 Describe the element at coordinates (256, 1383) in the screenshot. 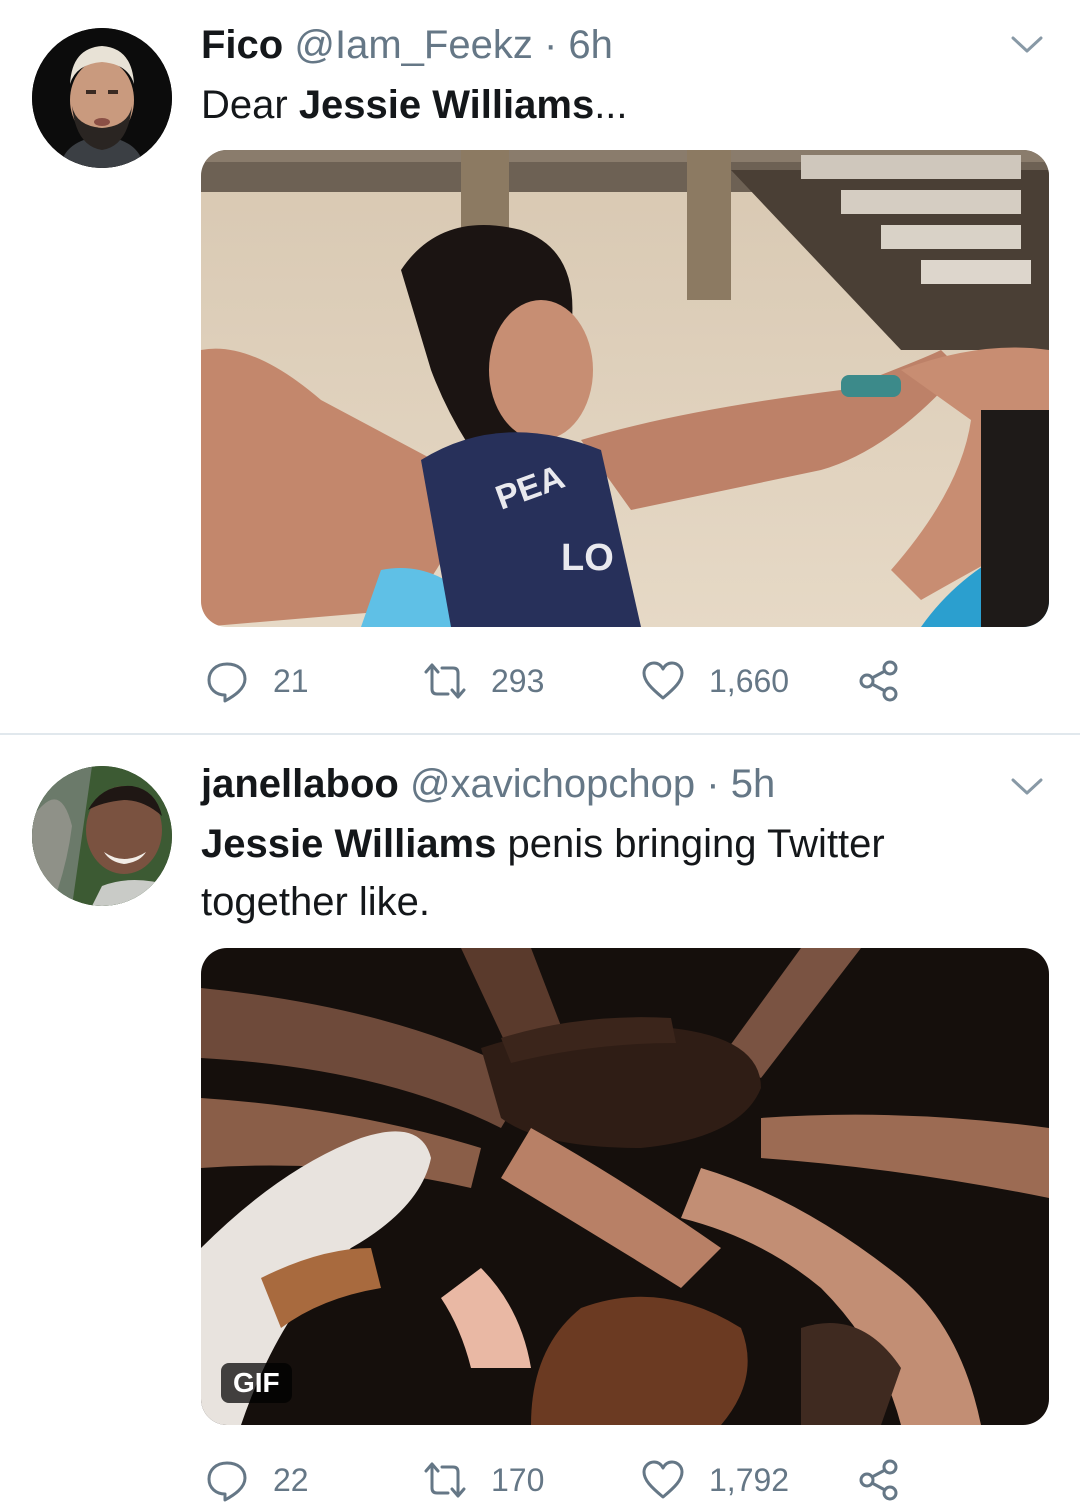

I see `gif-badge: GIF` at that location.